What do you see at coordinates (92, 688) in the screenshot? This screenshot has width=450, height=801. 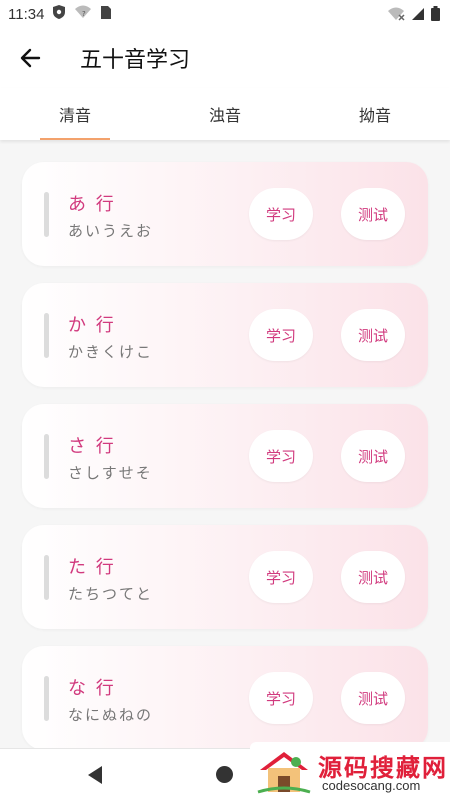 I see `row-title: な 行` at bounding box center [92, 688].